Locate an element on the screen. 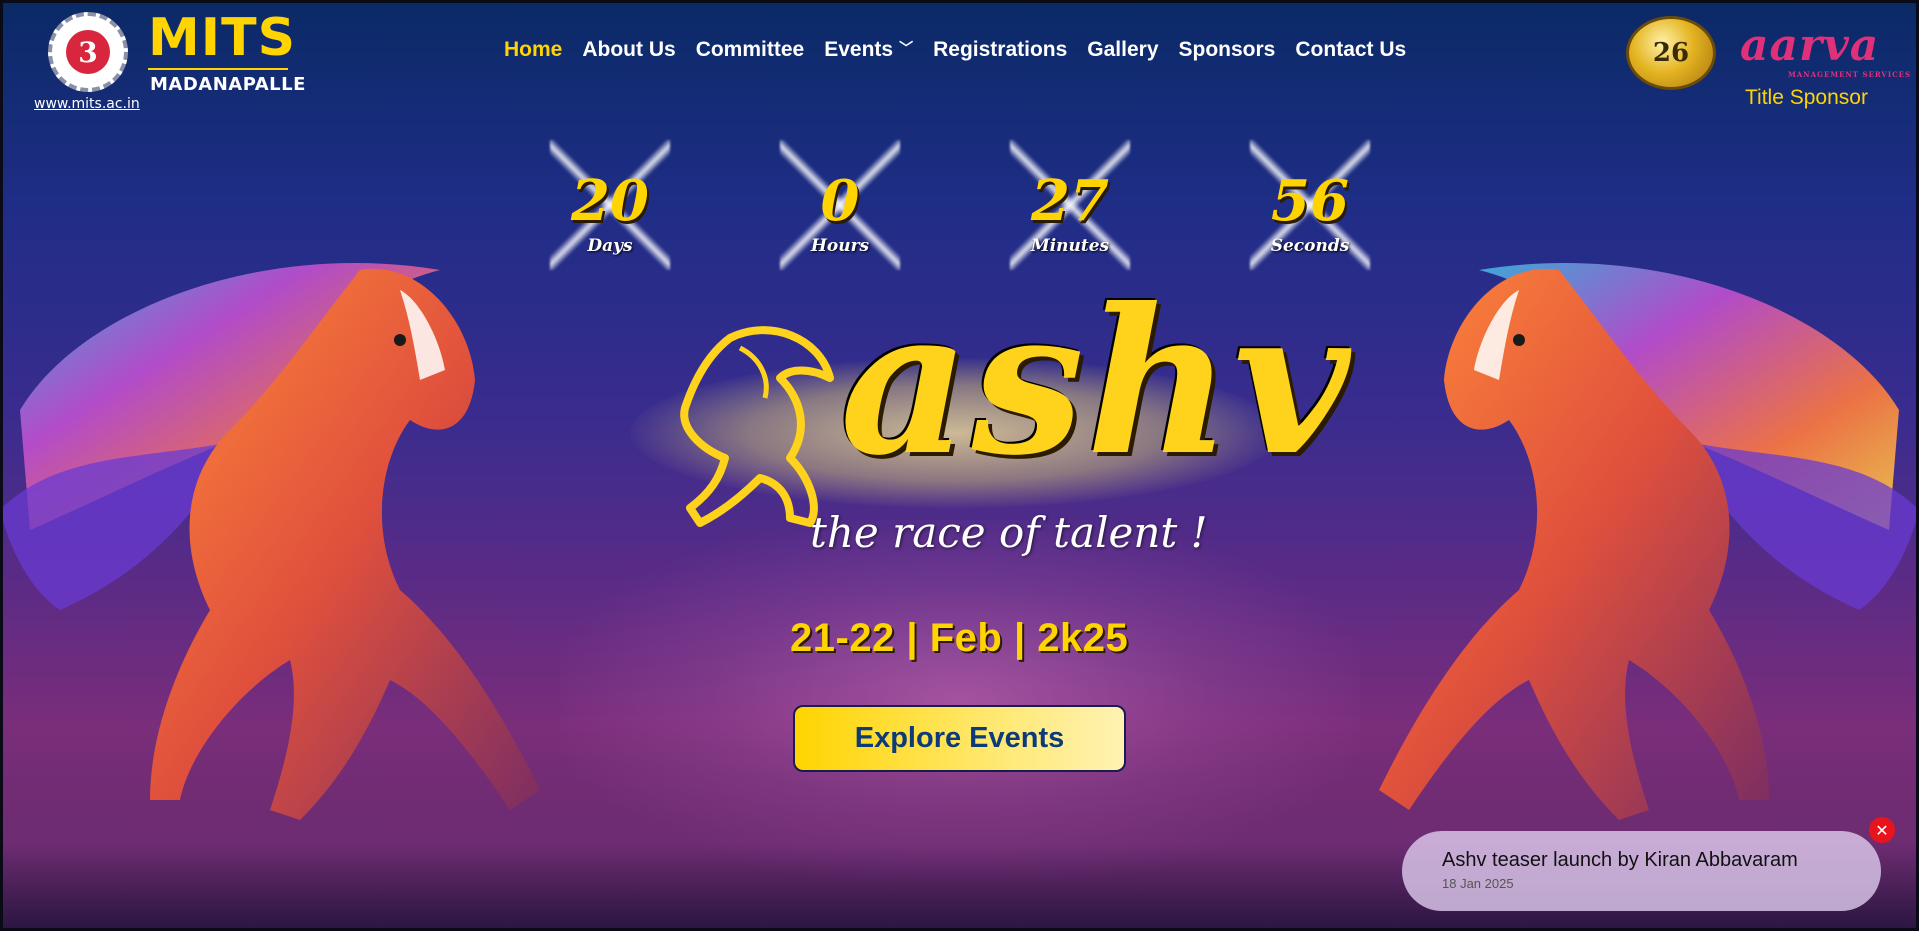 The width and height of the screenshot is (1919, 931). nav-item-home: Home is located at coordinates (533, 50).